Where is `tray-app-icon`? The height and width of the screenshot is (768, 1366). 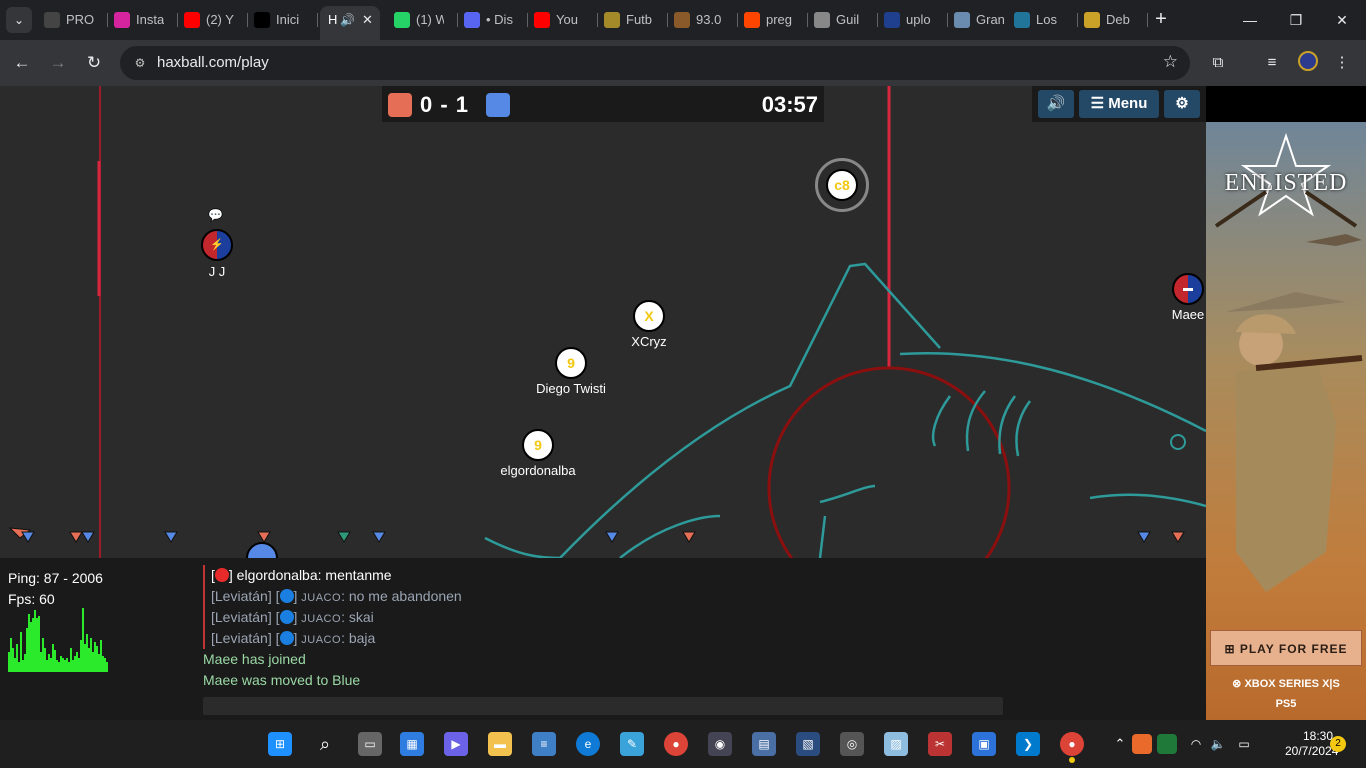 tray-app-icon is located at coordinates (1142, 744).